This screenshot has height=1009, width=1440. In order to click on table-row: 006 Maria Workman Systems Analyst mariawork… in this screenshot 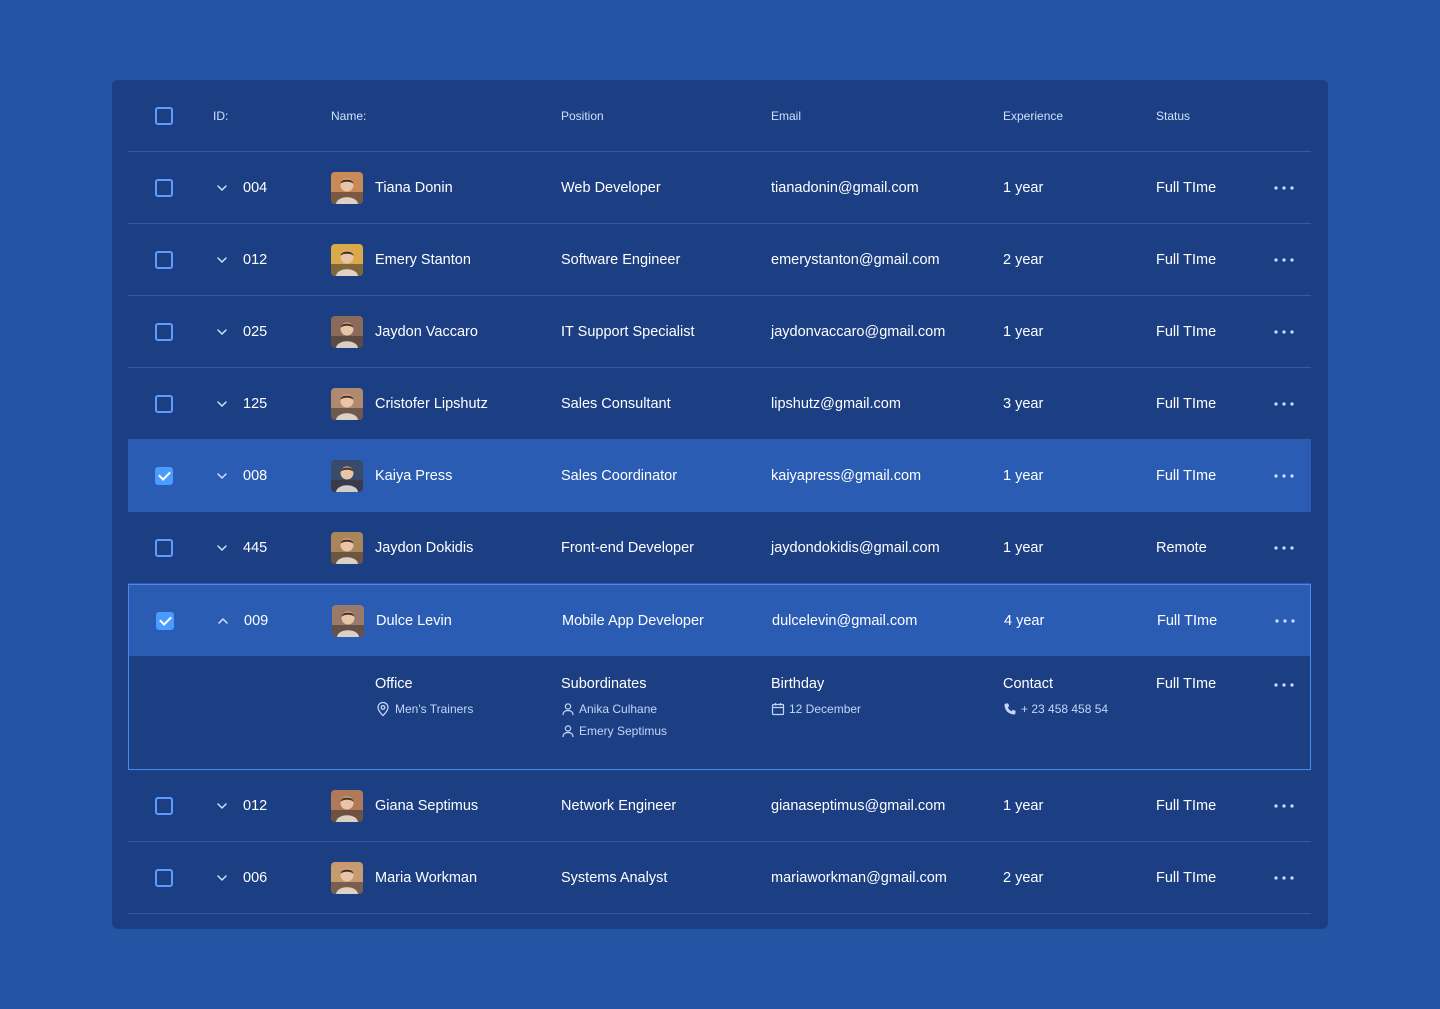, I will do `click(719, 878)`.